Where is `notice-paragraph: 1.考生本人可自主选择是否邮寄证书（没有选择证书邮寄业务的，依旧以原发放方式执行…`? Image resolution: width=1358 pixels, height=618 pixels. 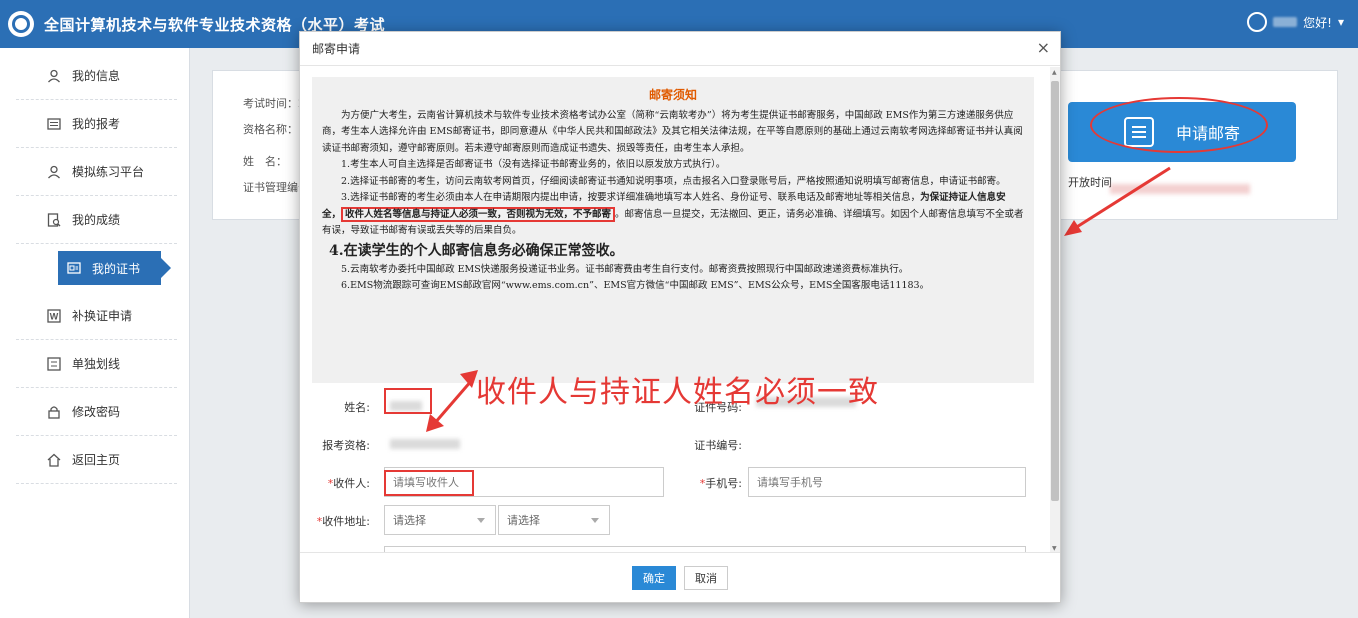
notice-paragraph: 1.考生本人可自主选择是否邮寄证书（没有选择证书邮寄业务的，依旧以原发放方式执行… is located at coordinates (533, 164).